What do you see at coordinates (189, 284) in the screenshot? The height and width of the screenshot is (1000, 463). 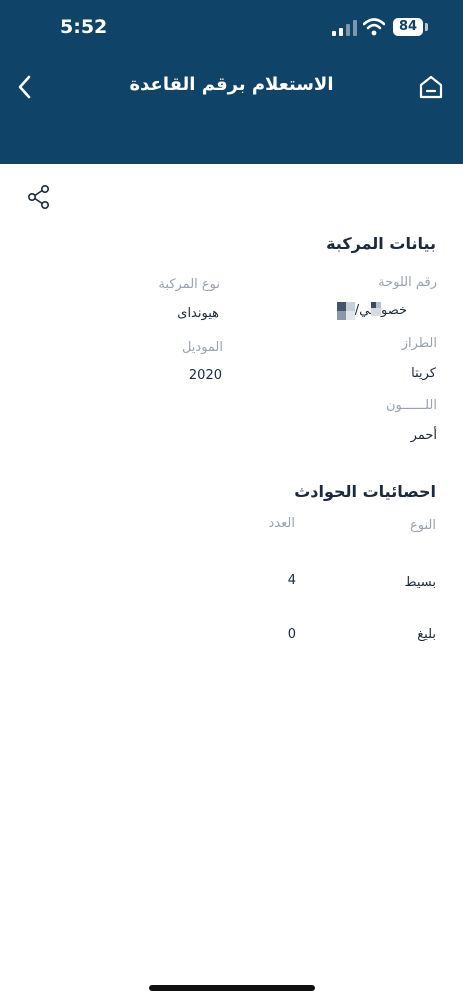 I see `vehicle-type-label: نوع المركبة` at bounding box center [189, 284].